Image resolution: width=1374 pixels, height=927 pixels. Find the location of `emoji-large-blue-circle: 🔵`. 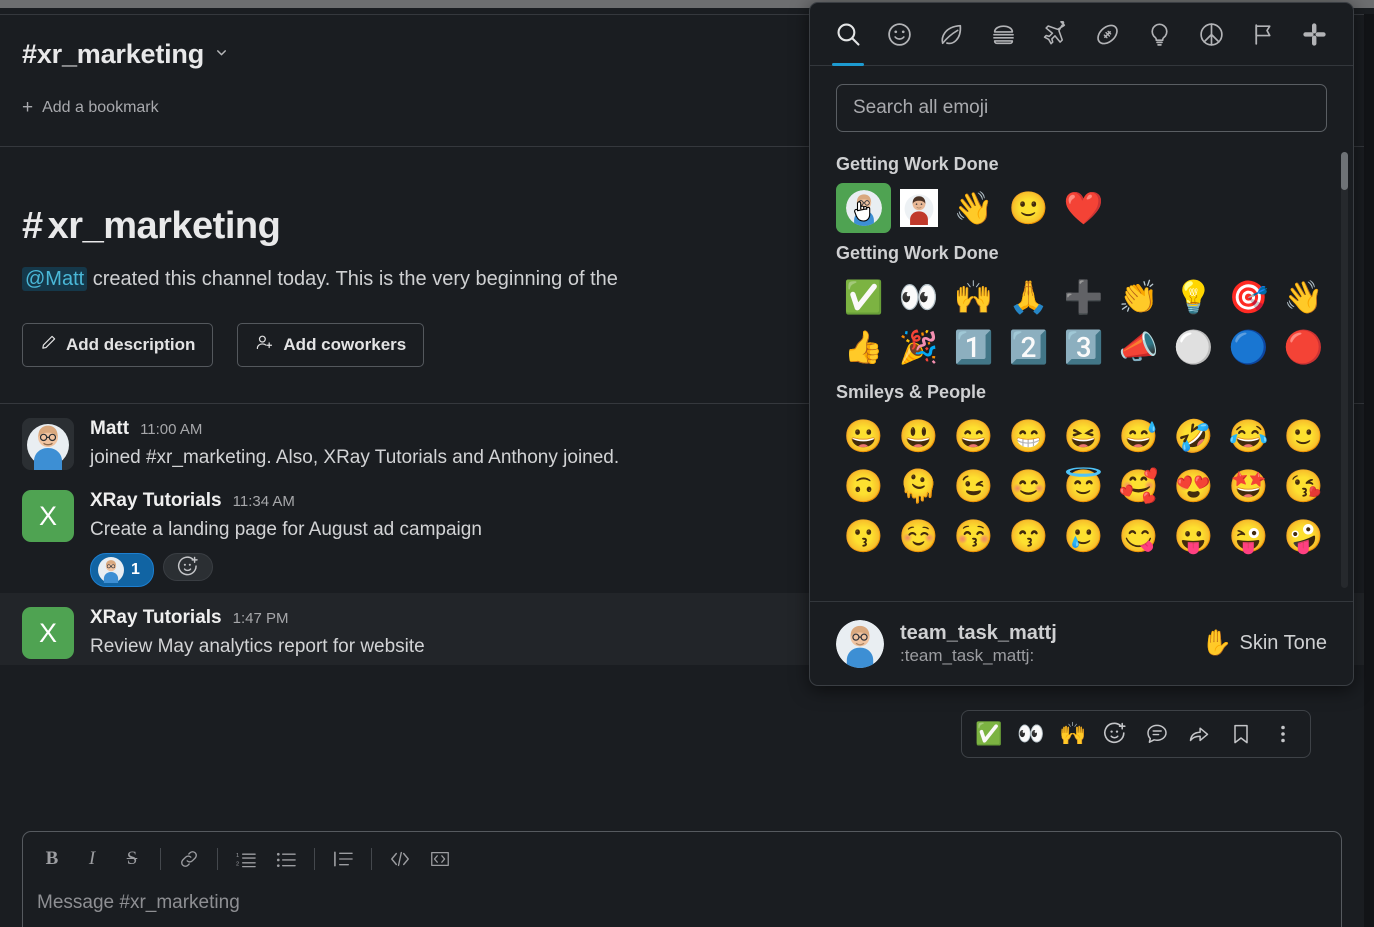

emoji-large-blue-circle: 🔵 is located at coordinates (1248, 347).